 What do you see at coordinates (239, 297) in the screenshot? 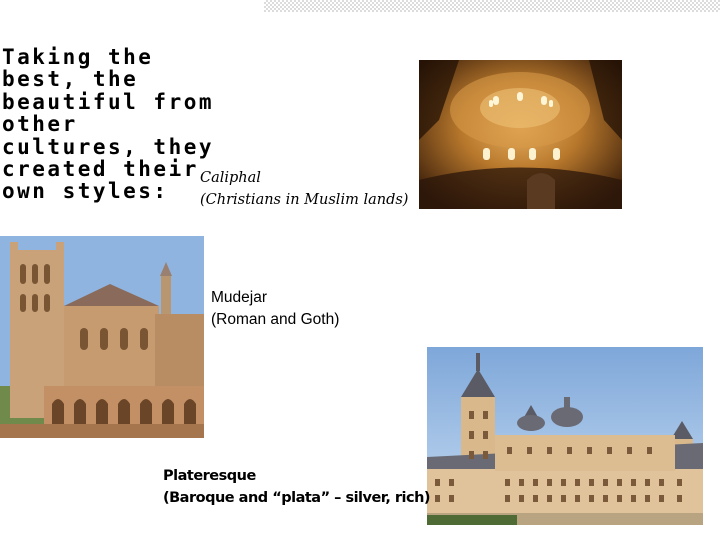
I see `mudejar-label: Mudejar` at bounding box center [239, 297].